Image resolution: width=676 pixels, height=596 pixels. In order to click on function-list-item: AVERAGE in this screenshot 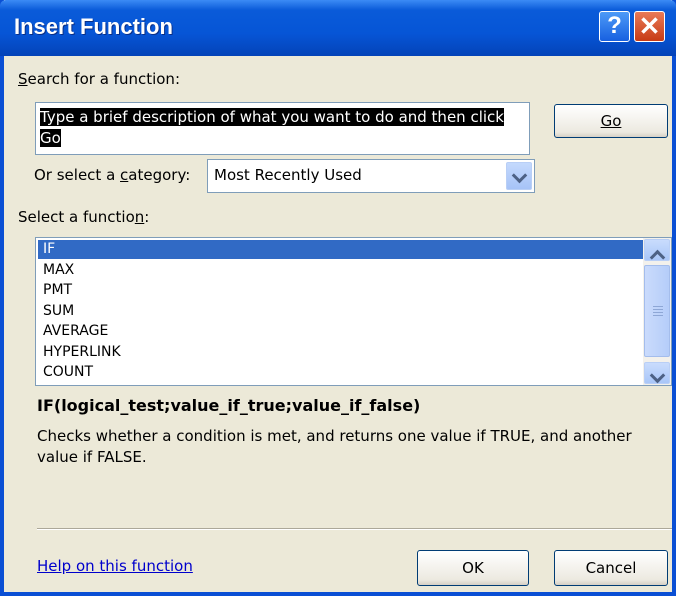, I will do `click(340, 331)`.